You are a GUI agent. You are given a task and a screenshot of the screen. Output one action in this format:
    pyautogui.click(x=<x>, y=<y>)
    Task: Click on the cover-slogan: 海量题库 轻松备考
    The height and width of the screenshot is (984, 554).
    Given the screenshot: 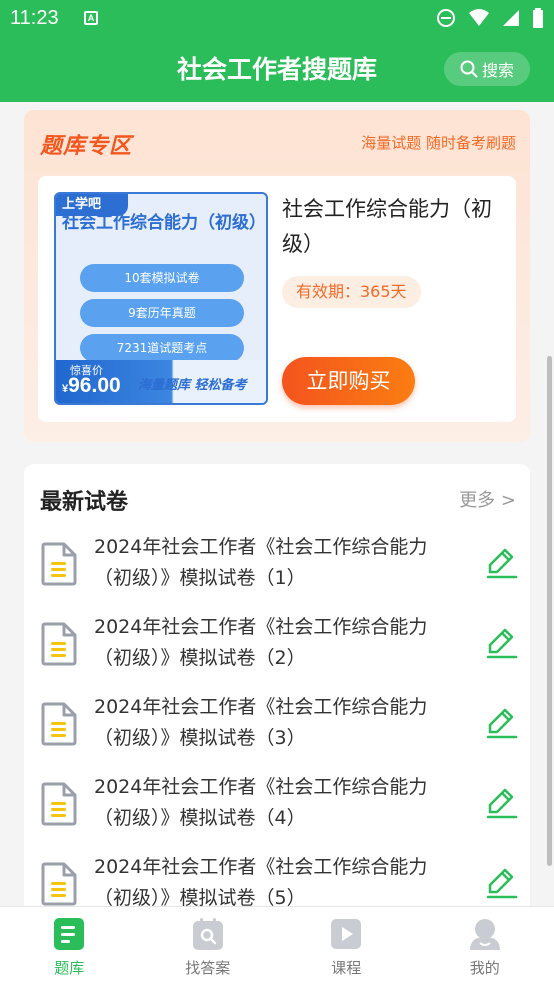 What is the action you would take?
    pyautogui.click(x=192, y=385)
    